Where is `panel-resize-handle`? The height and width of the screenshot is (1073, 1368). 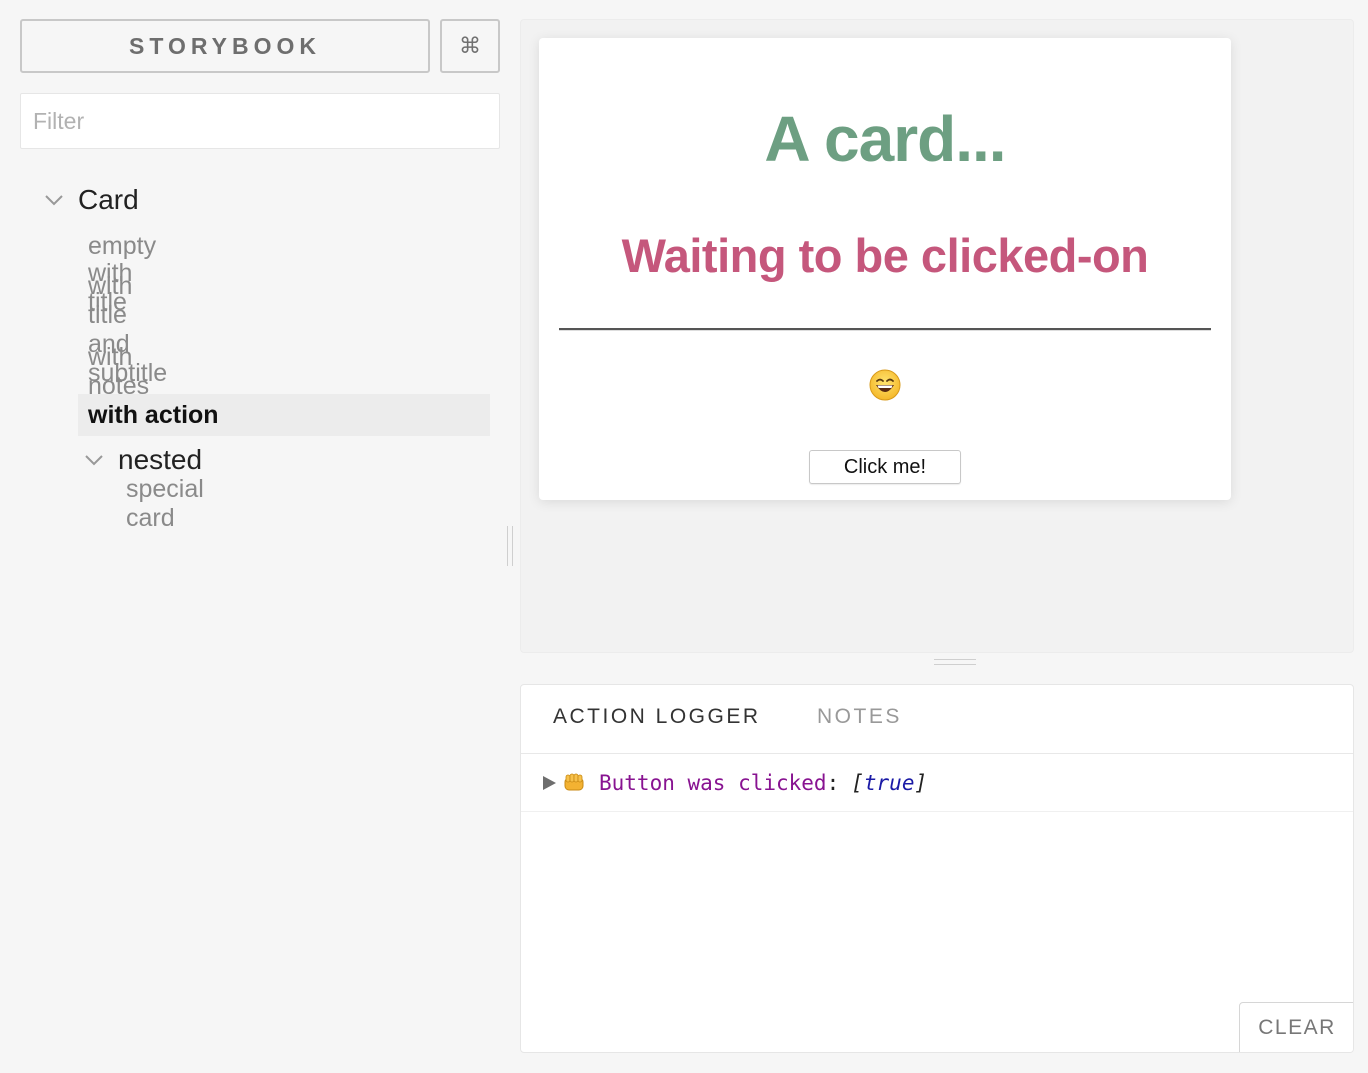 panel-resize-handle is located at coordinates (955, 662).